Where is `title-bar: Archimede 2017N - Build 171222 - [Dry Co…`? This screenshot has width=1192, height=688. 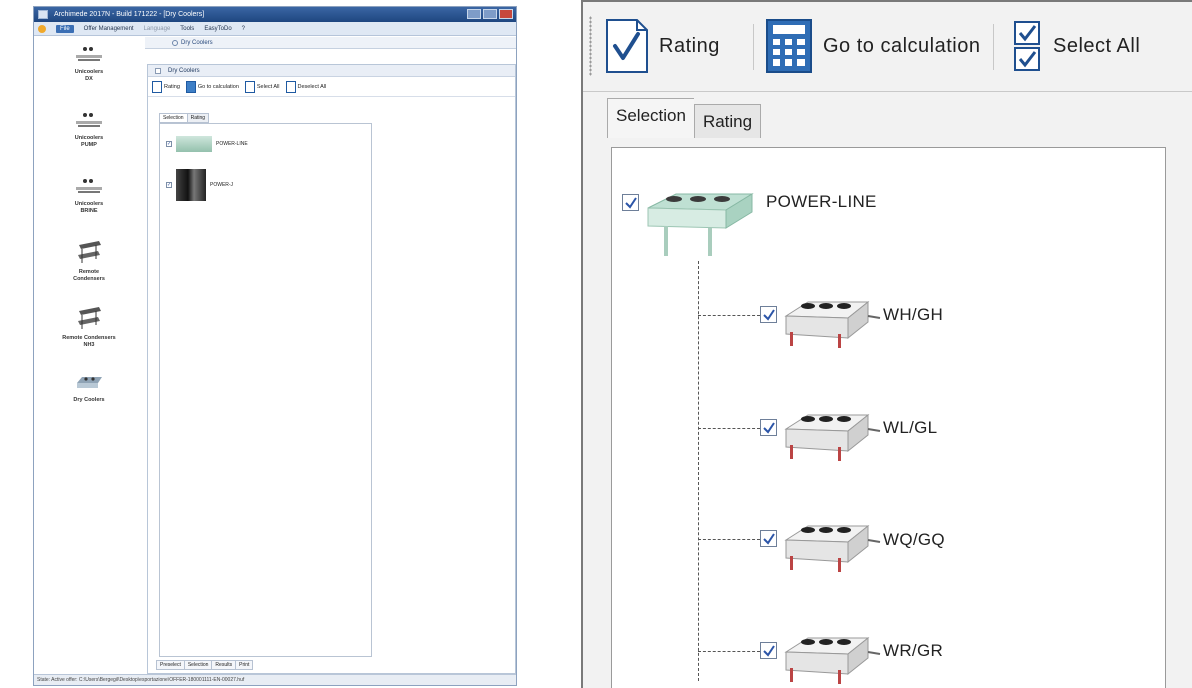
title-bar: Archimede 2017N - Build 171222 - [Dry Co… is located at coordinates (275, 14).